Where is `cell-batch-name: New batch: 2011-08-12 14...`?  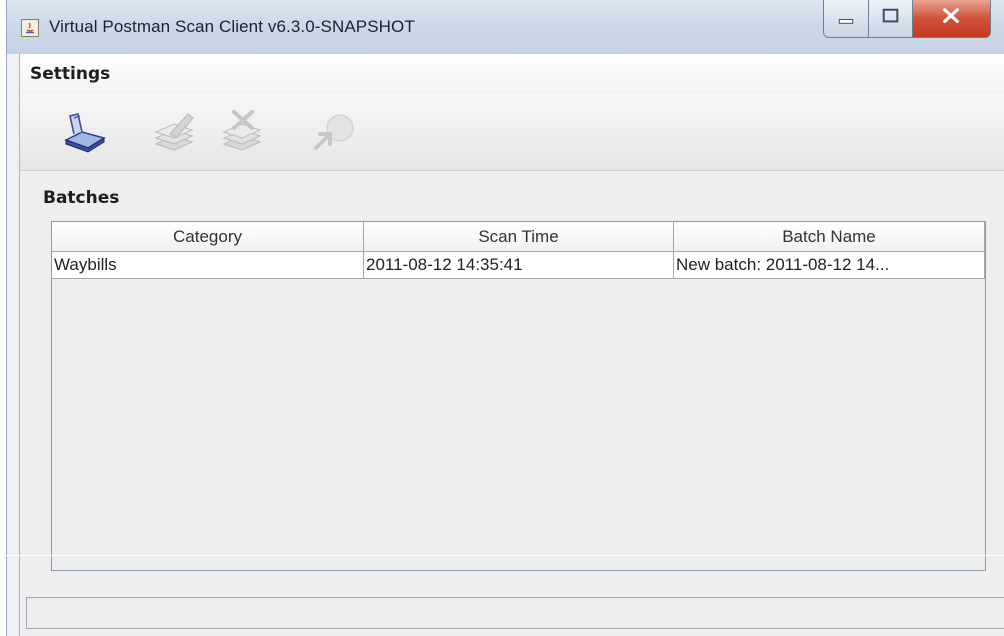 cell-batch-name: New batch: 2011-08-12 14... is located at coordinates (829, 265).